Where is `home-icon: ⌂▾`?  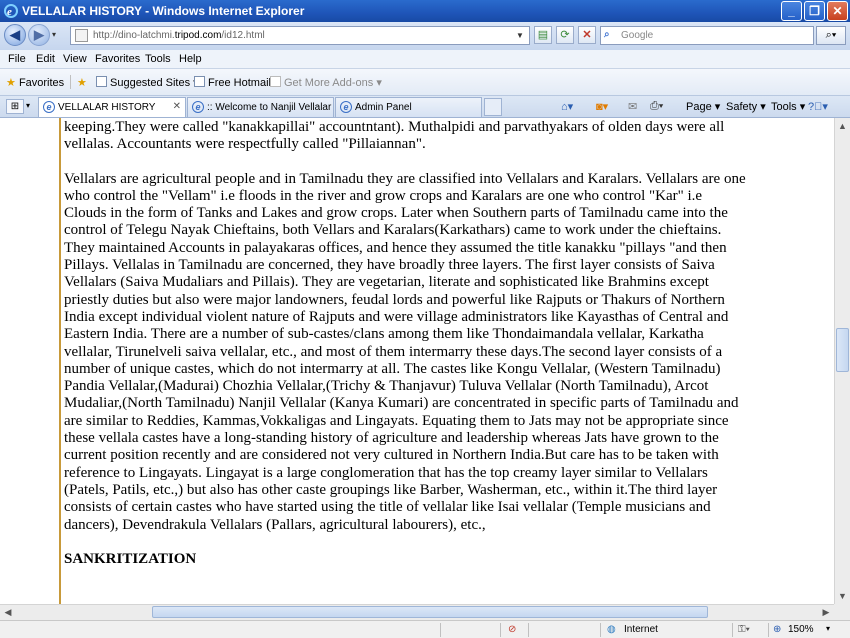
home-icon: ⌂▾ is located at coordinates (567, 106).